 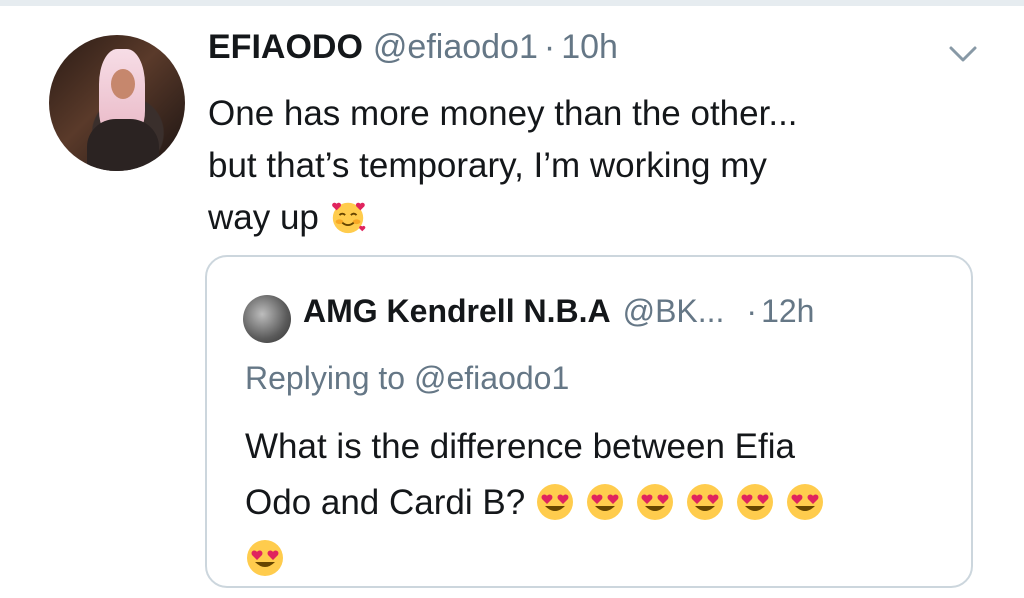 I want to click on avatar, so click(x=117, y=103).